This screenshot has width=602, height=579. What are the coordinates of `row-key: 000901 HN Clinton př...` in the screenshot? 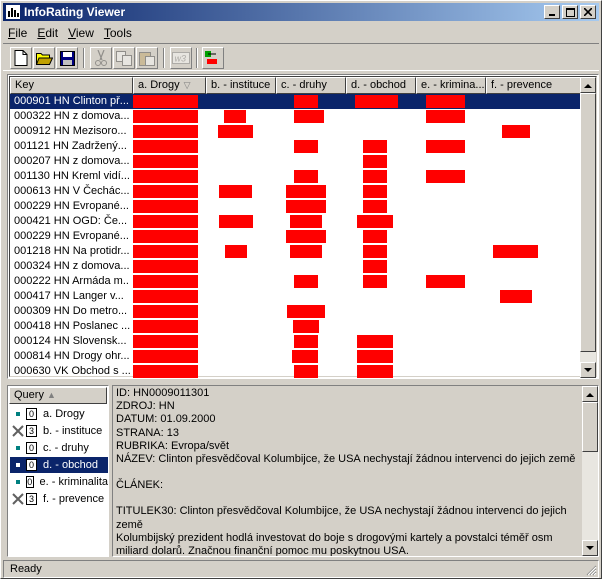 It's located at (71, 101).